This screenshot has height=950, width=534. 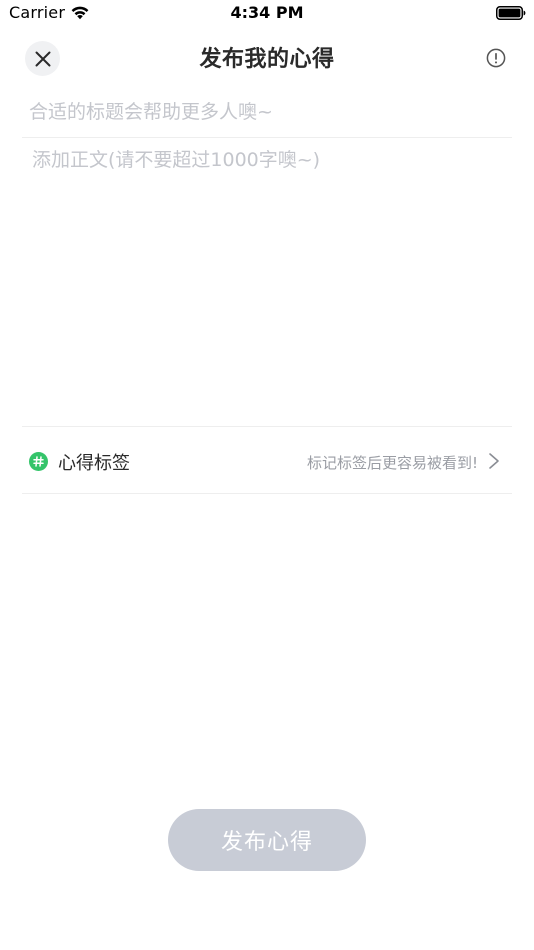 I want to click on info-icon, so click(x=496, y=58).